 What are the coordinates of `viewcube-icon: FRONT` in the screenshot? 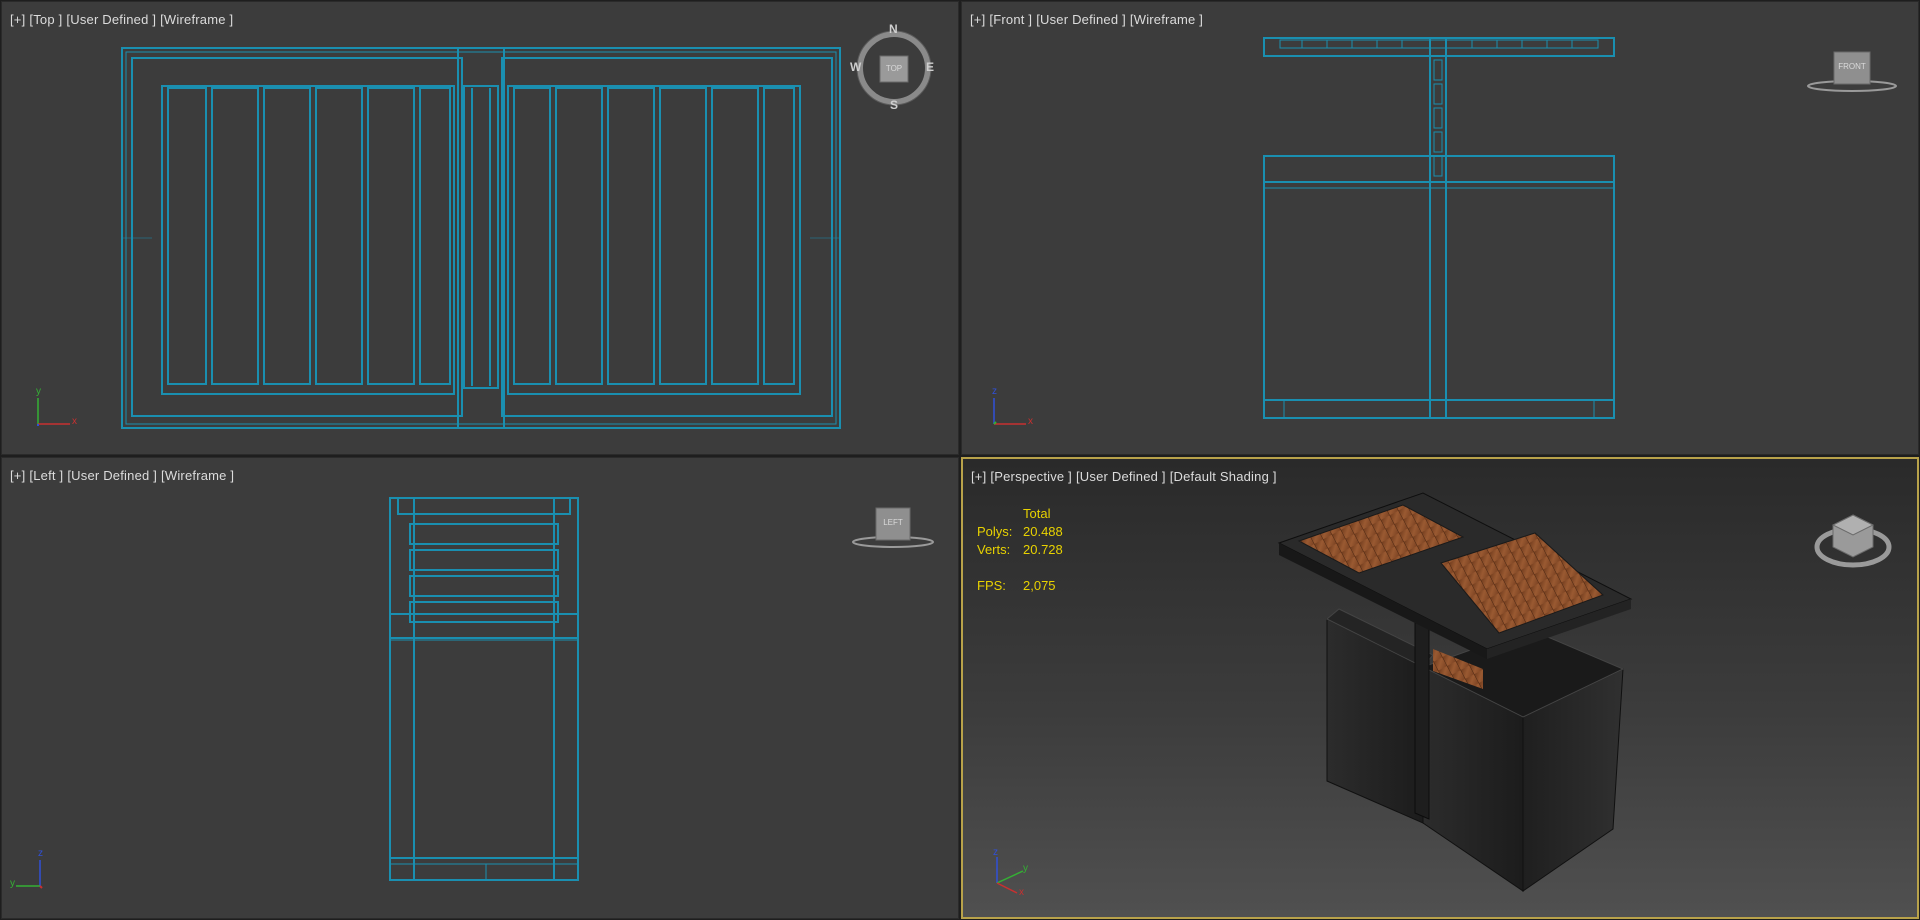 It's located at (1852, 71).